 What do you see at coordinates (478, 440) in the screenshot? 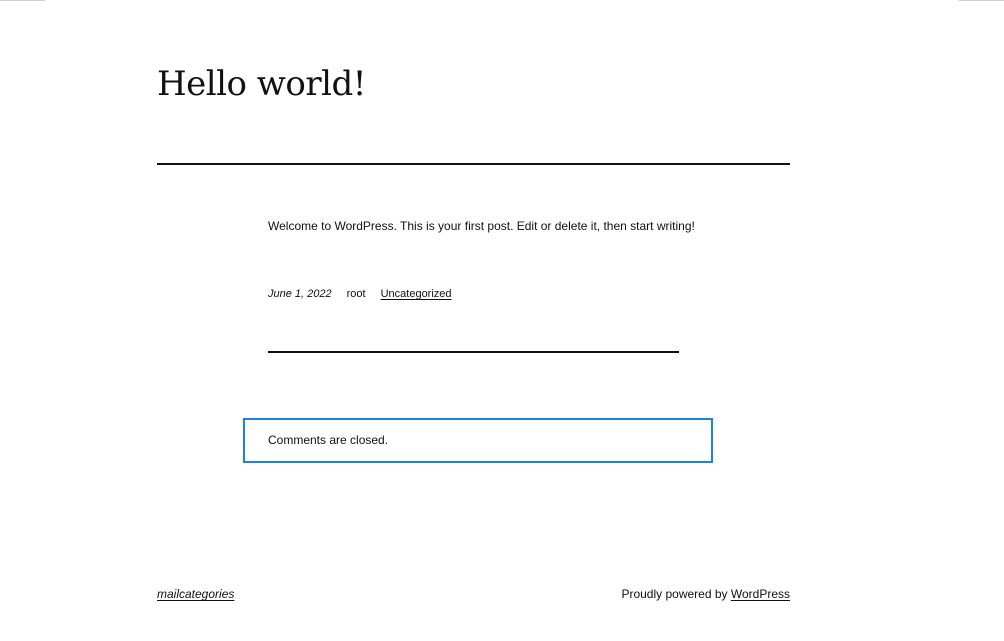
I see `comments-closed-notice: Comments are closed.` at bounding box center [478, 440].